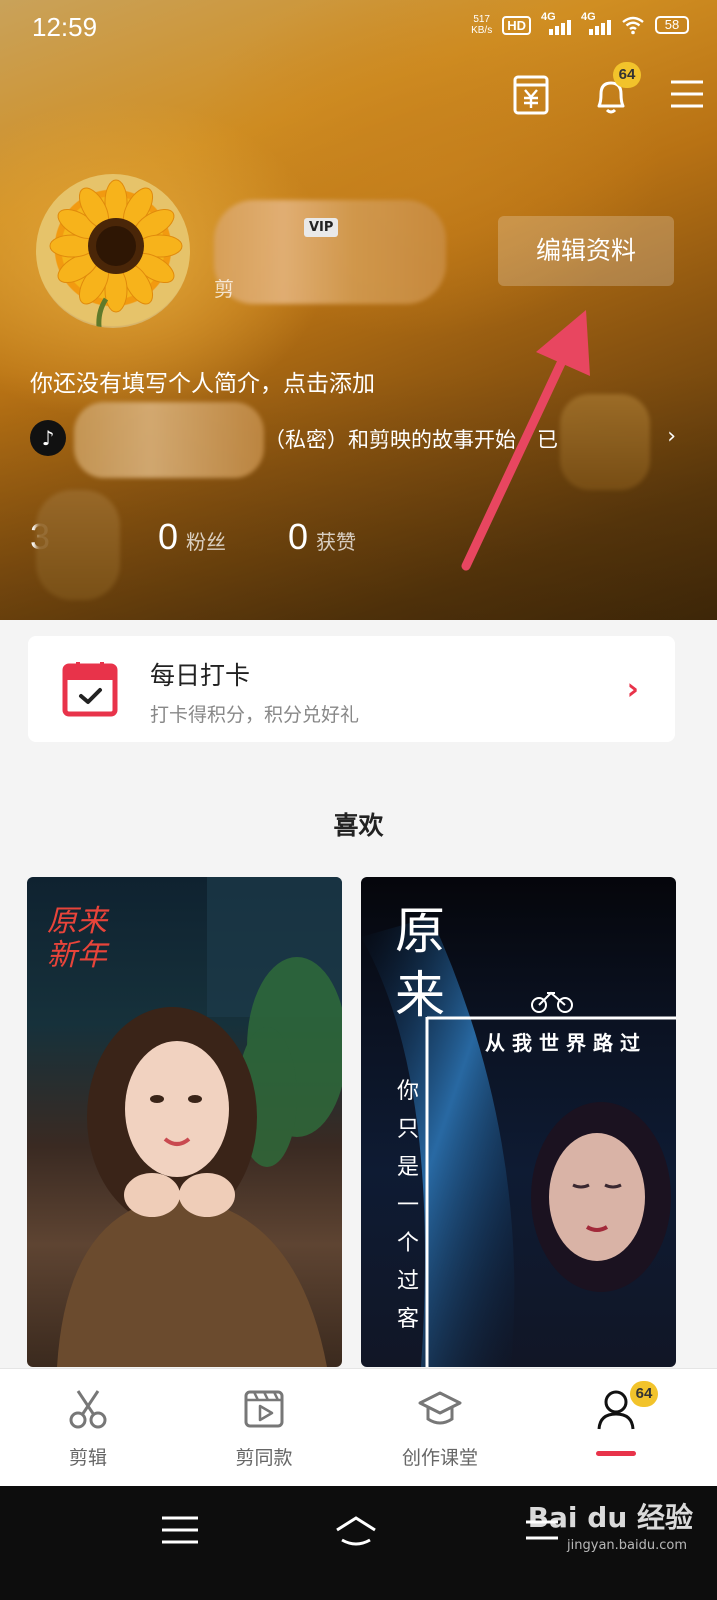 The height and width of the screenshot is (1600, 717). I want to click on header-actions: 64, so click(597, 93).